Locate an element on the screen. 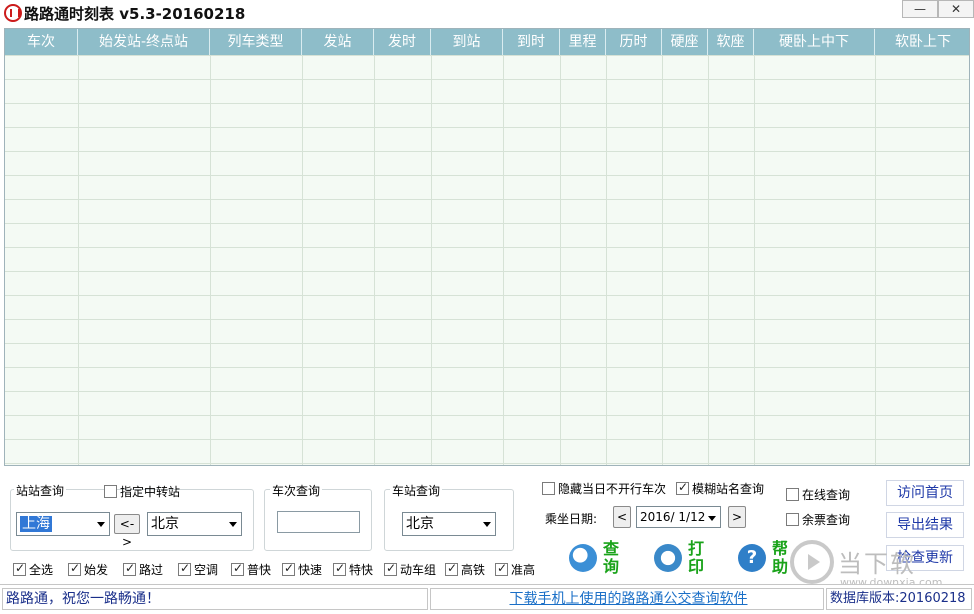 This screenshot has height=614, width=974. fuzzy-name-box is located at coordinates (682, 487).